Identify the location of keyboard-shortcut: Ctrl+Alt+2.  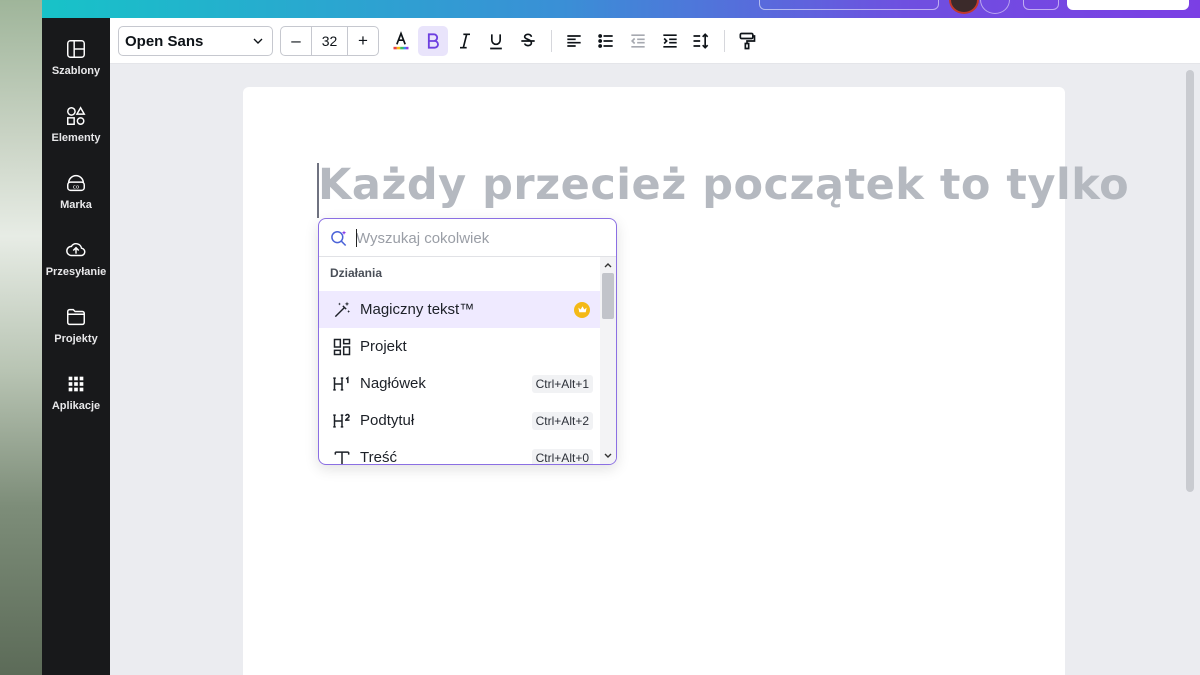
(562, 420).